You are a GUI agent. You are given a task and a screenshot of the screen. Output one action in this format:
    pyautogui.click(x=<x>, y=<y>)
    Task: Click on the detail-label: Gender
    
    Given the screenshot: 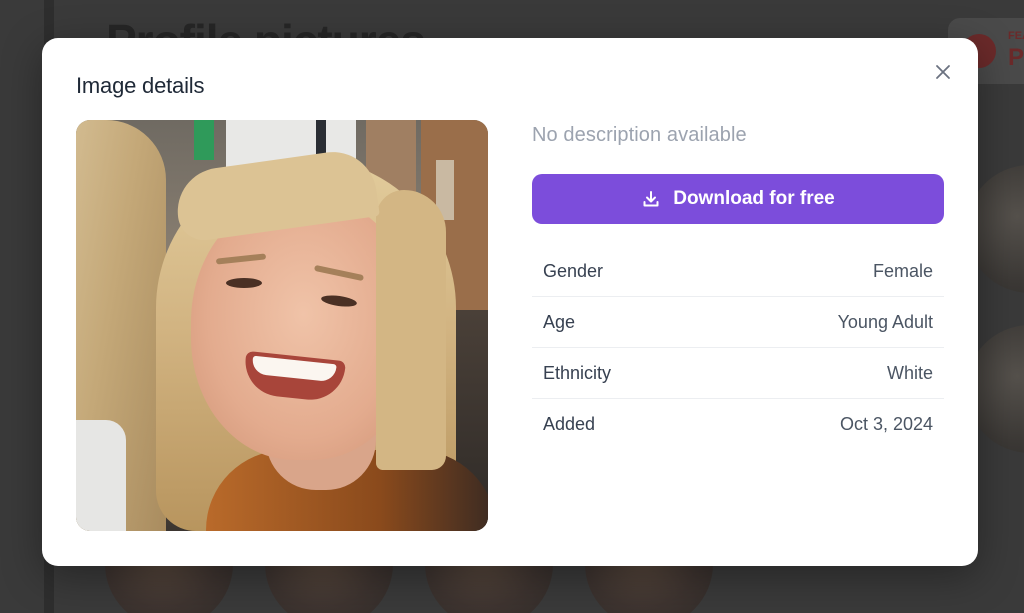 What is the action you would take?
    pyautogui.click(x=573, y=270)
    